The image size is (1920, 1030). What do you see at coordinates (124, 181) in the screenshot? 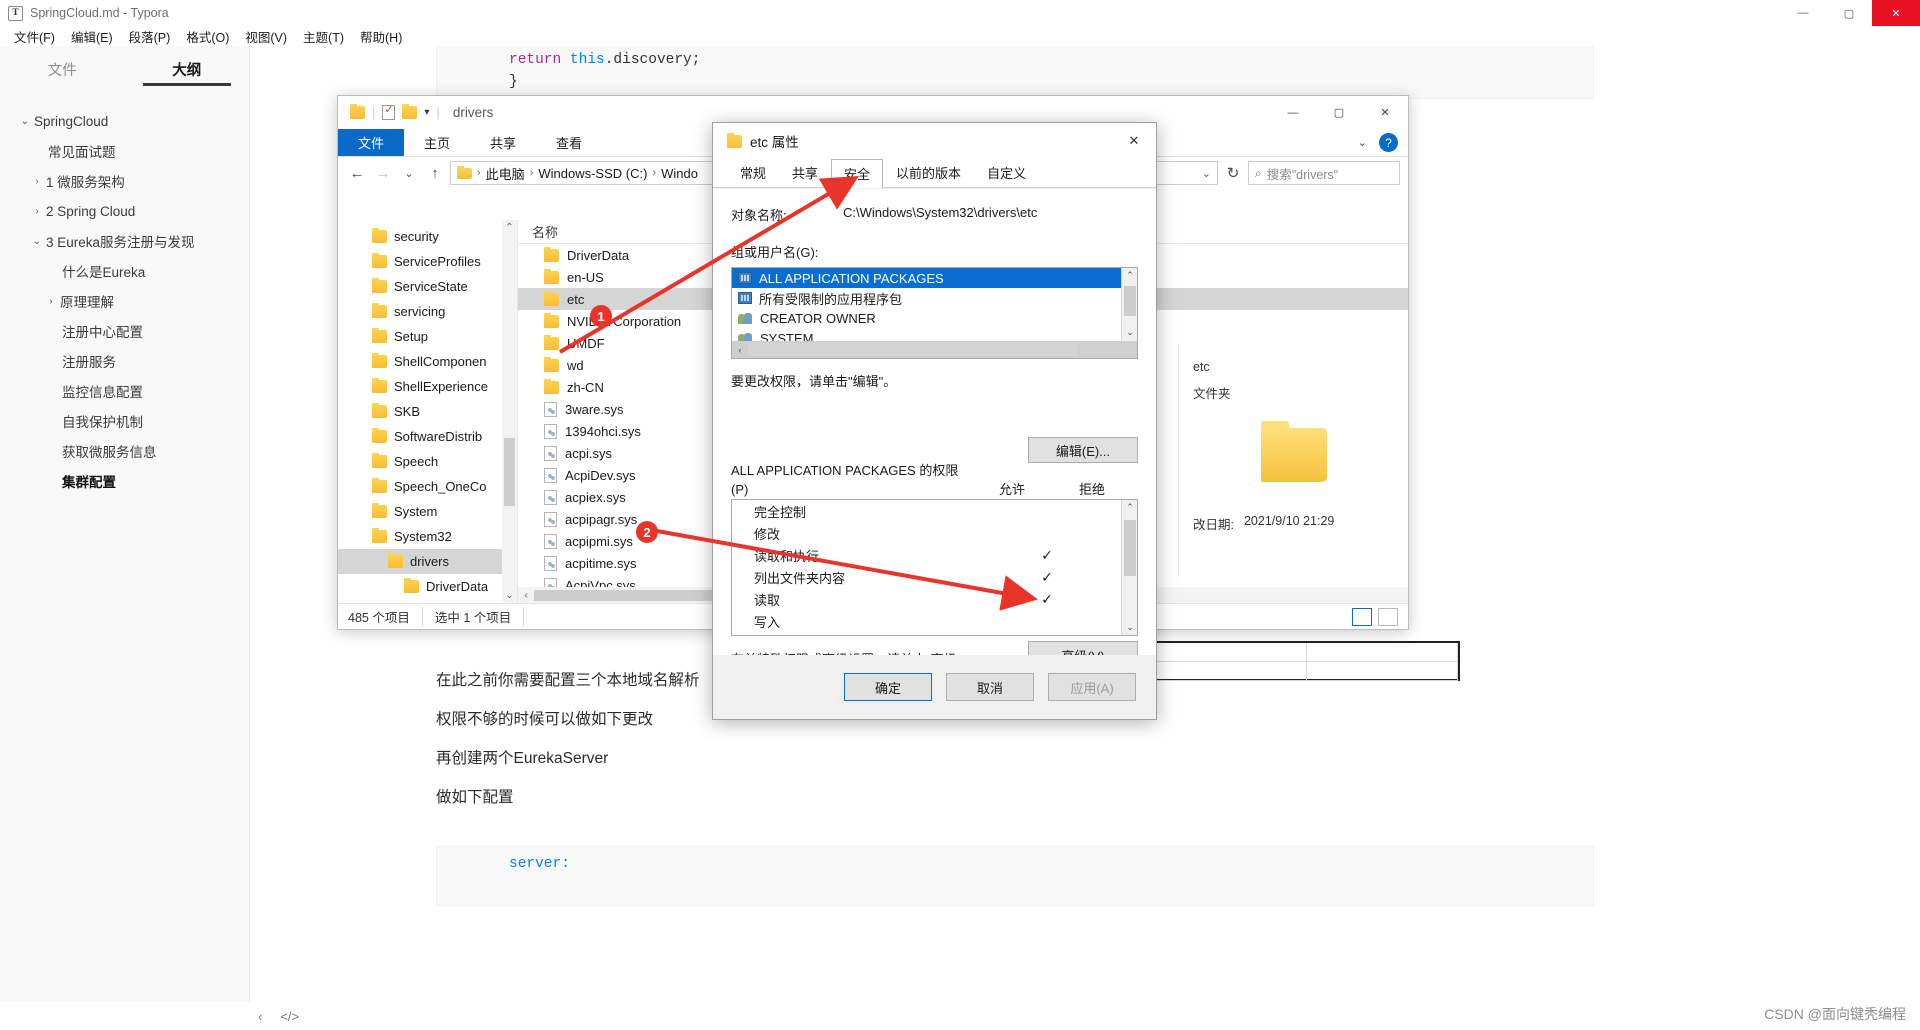
I see `outline-item-microservice: › 1 微服务架构` at bounding box center [124, 181].